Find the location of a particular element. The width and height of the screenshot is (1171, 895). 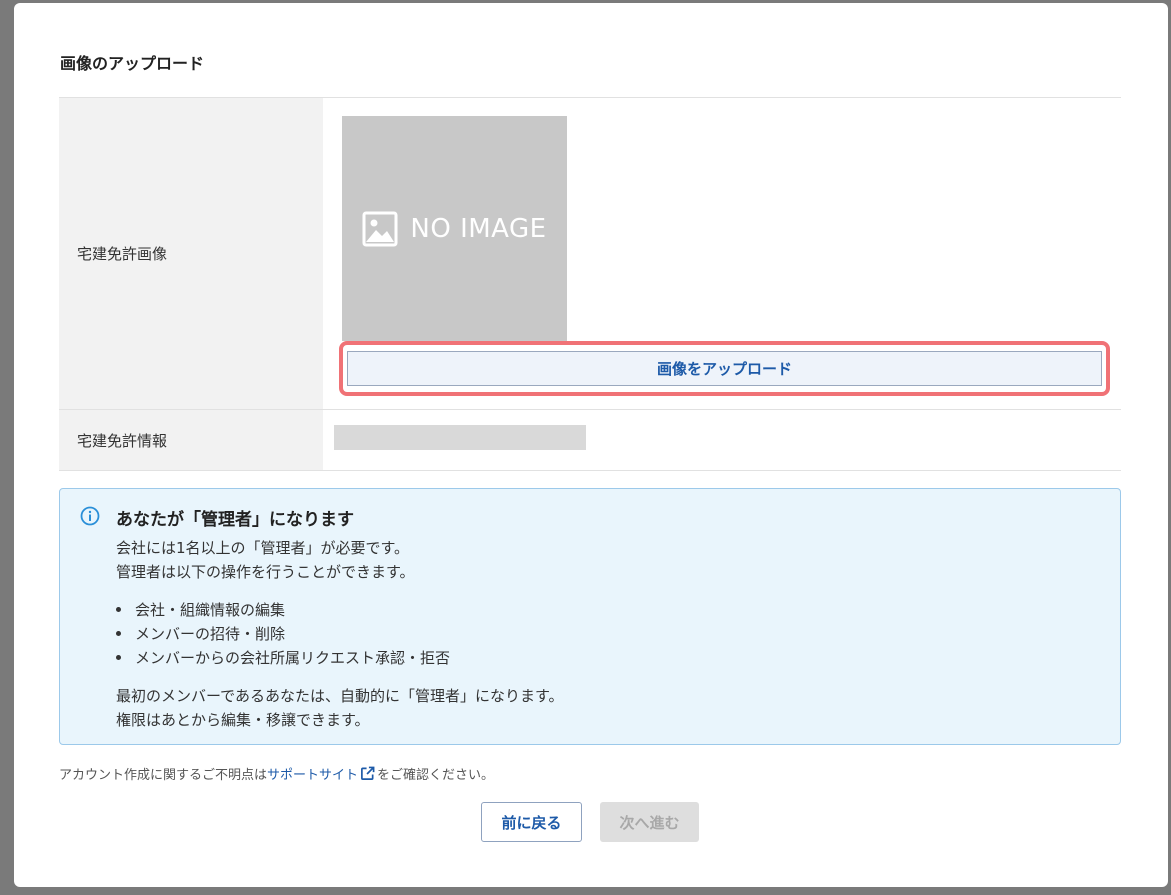

list-item-text: メンバーの招待・削除 is located at coordinates (210, 634).